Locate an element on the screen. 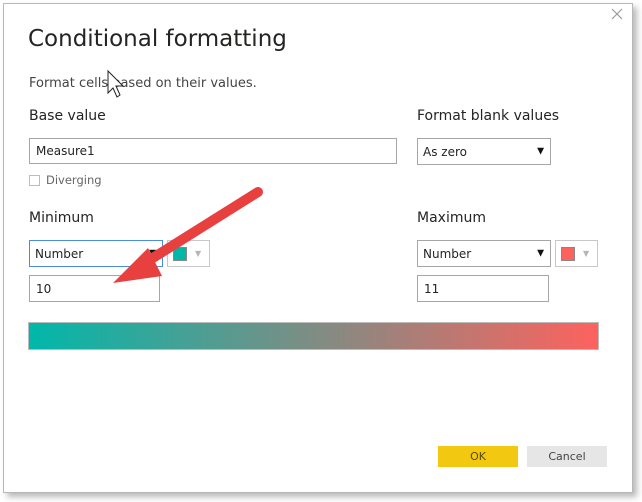 This screenshot has width=642, height=502. maximum-value-field: 11 is located at coordinates (483, 288).